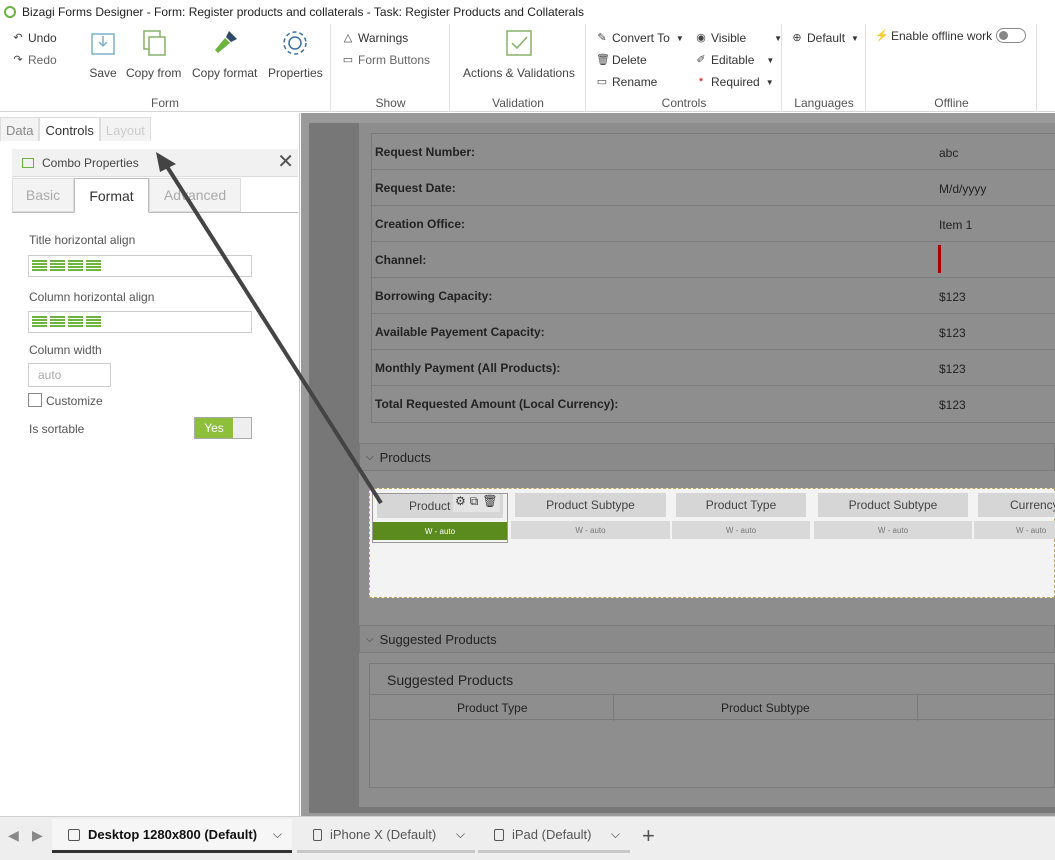 This screenshot has width=1055, height=860. I want to click on properties-subtabs: Basic Format Advanced, so click(155, 195).